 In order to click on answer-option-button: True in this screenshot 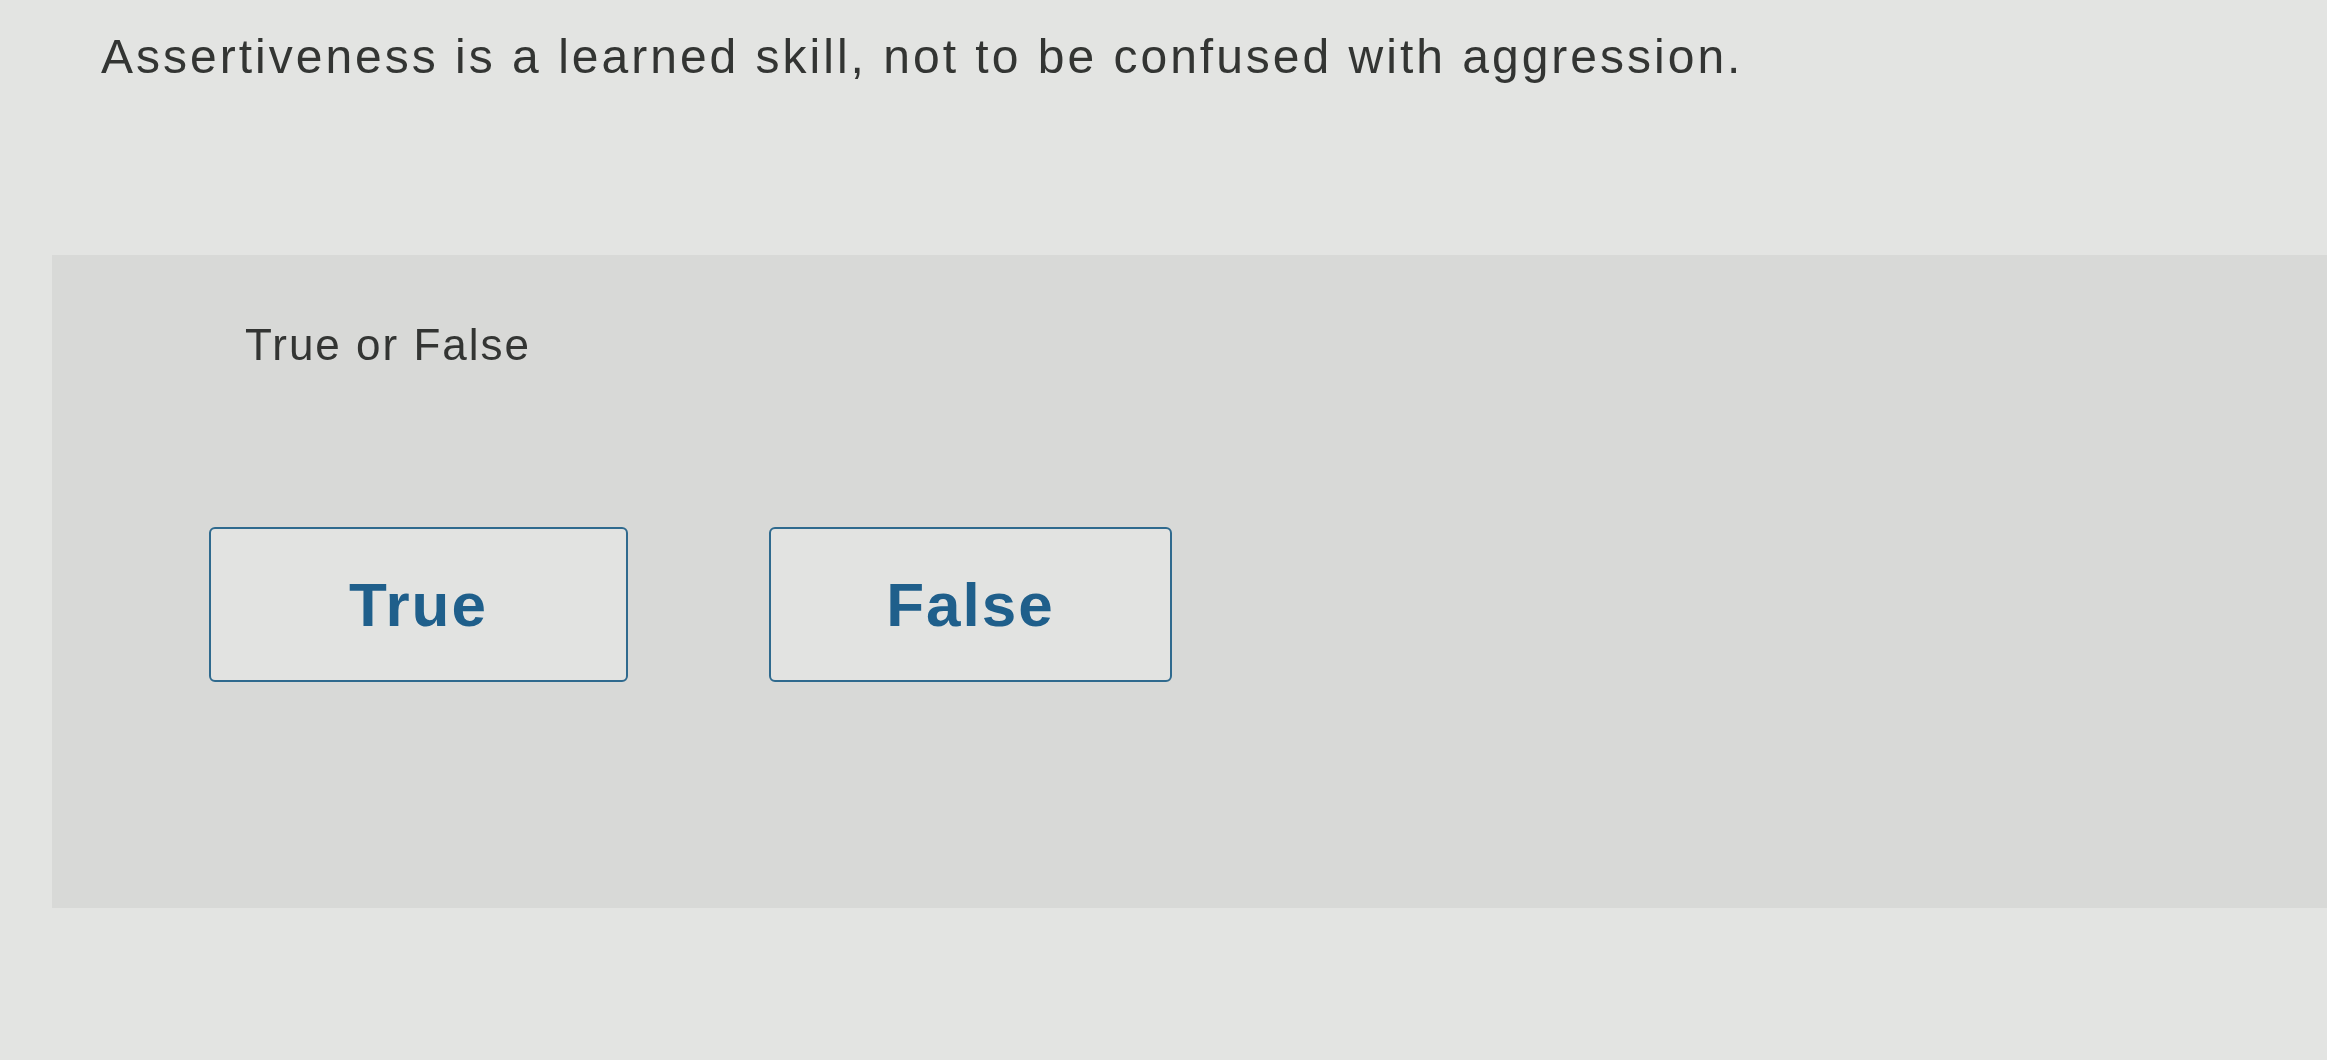, I will do `click(418, 604)`.